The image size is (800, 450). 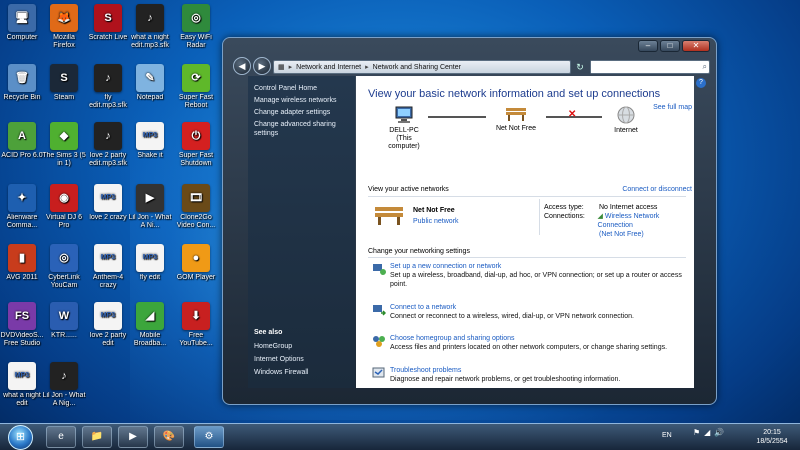 I want to click on task-title: Troubleshoot problems, so click(x=536, y=370).